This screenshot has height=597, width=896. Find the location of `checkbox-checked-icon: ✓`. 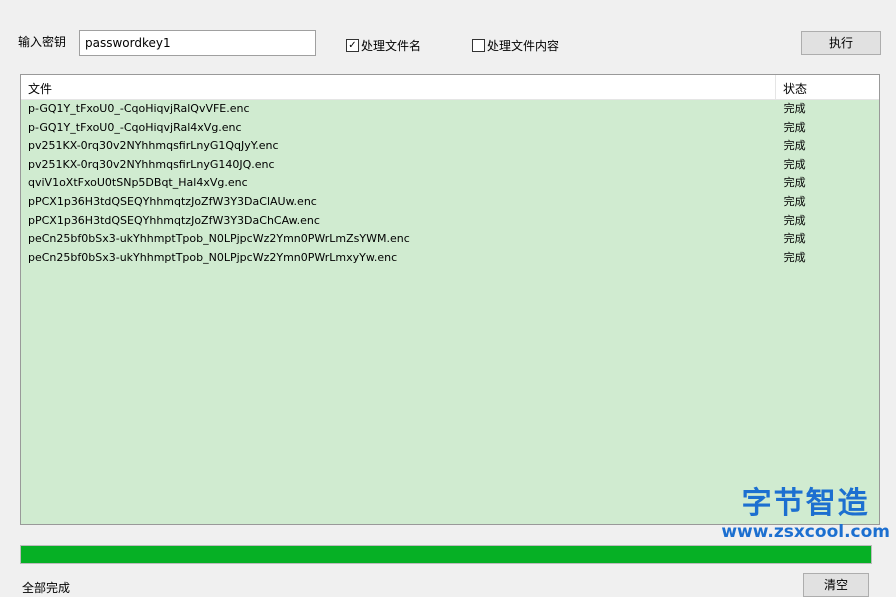

checkbox-checked-icon: ✓ is located at coordinates (352, 45).